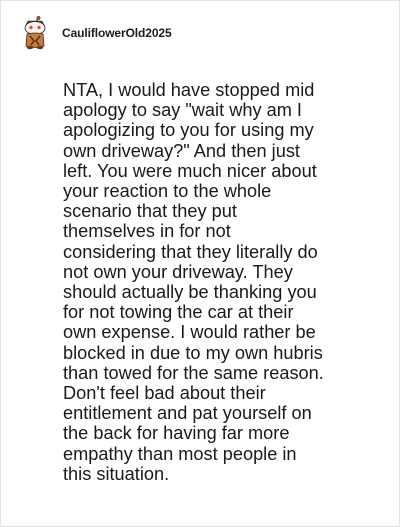 This screenshot has height=527, width=400. What do you see at coordinates (35, 33) in the screenshot?
I see `snoo-avatar-icon` at bounding box center [35, 33].